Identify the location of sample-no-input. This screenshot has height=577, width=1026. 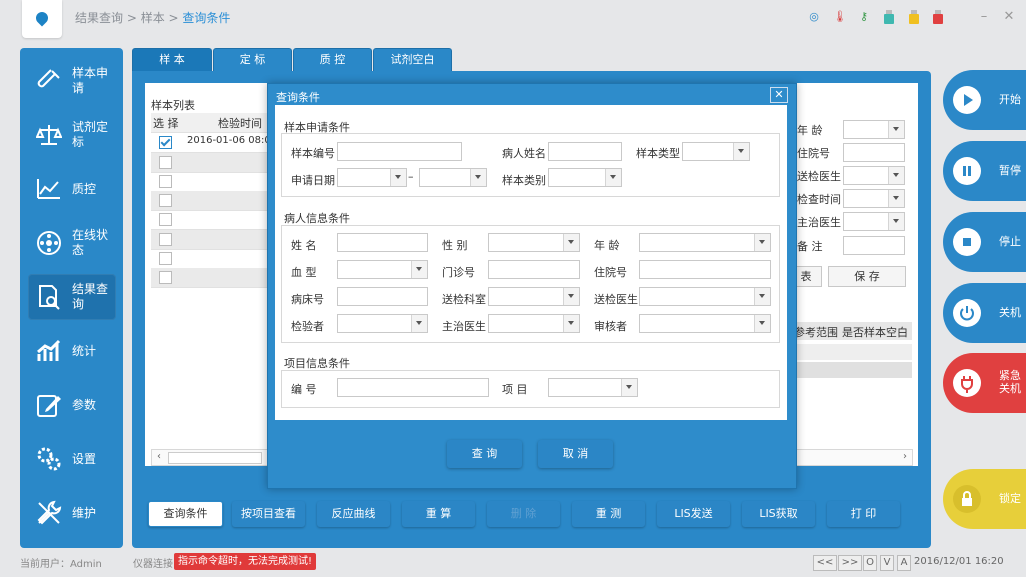
(399, 151).